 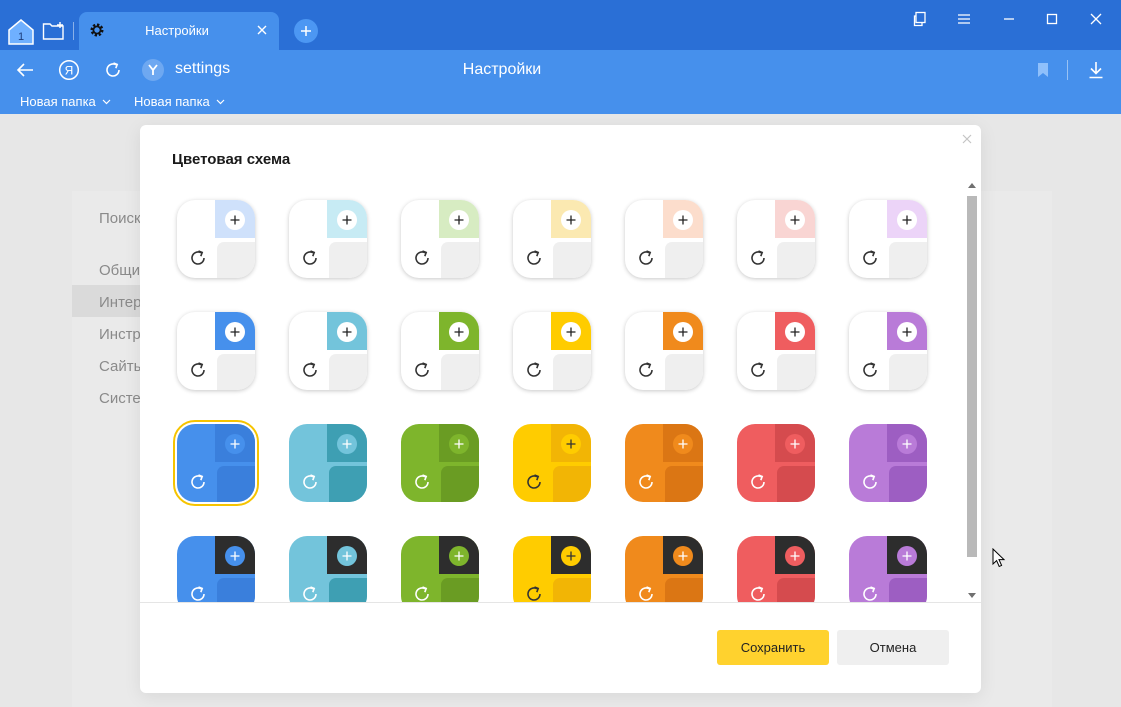 What do you see at coordinates (972, 376) in the screenshot?
I see `scrollbar-thumb` at bounding box center [972, 376].